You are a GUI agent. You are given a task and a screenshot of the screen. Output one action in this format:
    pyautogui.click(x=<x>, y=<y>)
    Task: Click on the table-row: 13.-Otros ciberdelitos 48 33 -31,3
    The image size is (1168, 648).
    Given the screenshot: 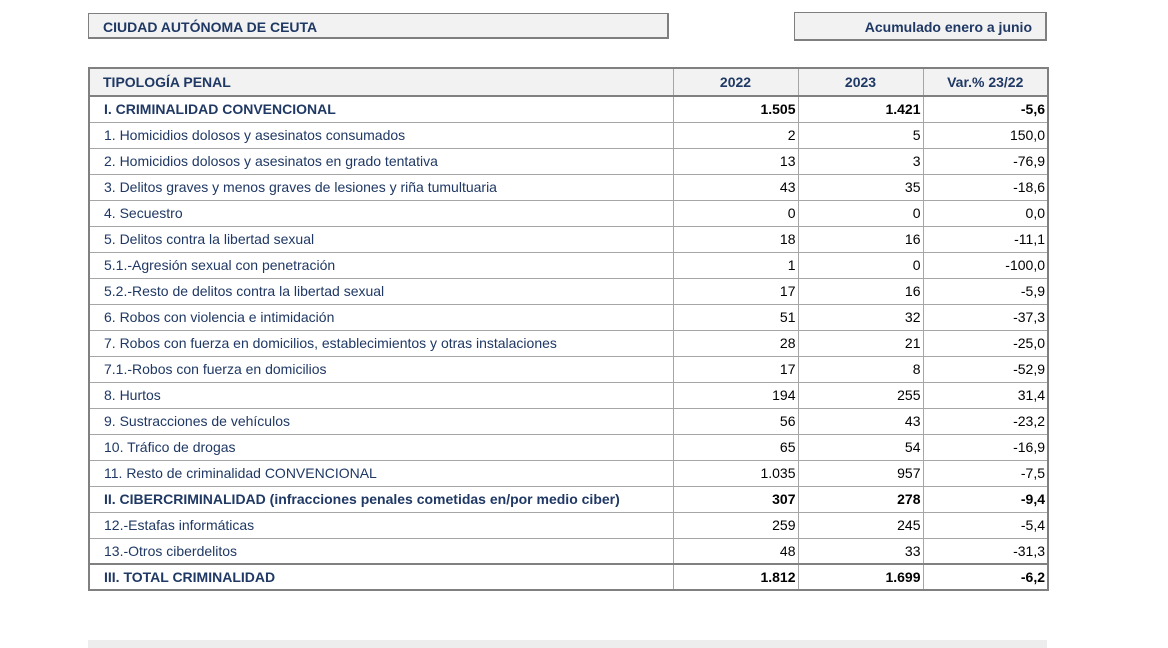 What is the action you would take?
    pyautogui.click(x=568, y=551)
    